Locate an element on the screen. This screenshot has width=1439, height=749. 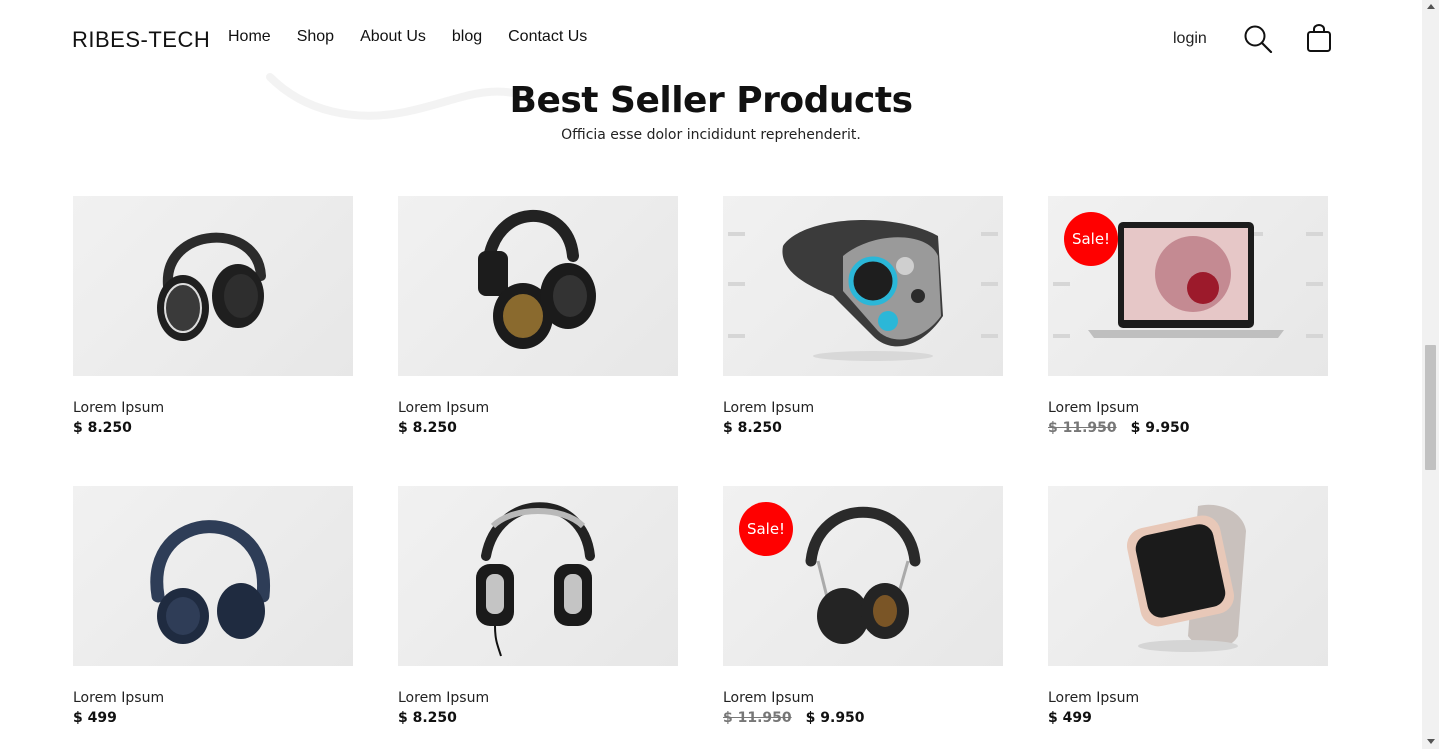
section-title: Best Seller Products is located at coordinates (711, 100).